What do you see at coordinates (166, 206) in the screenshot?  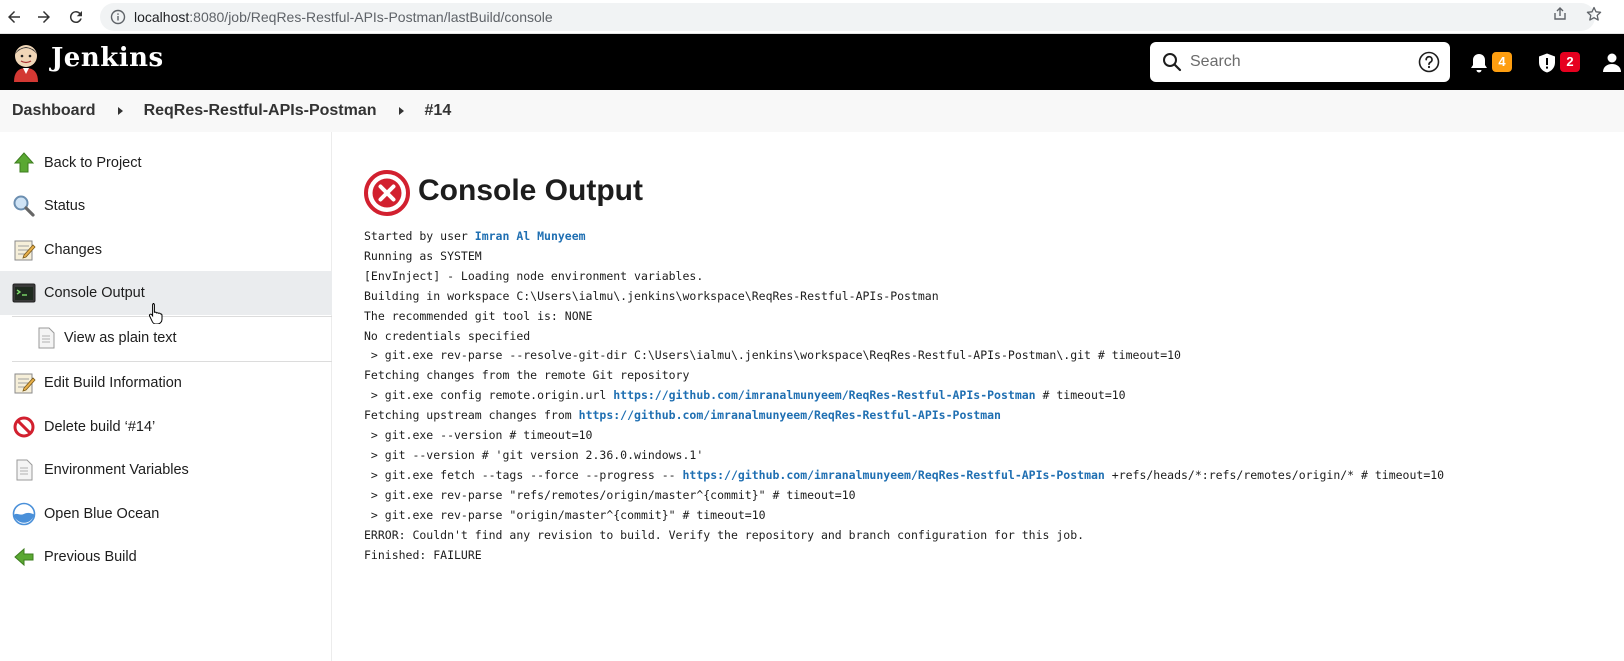 I see `sidebar-item-status: Status` at bounding box center [166, 206].